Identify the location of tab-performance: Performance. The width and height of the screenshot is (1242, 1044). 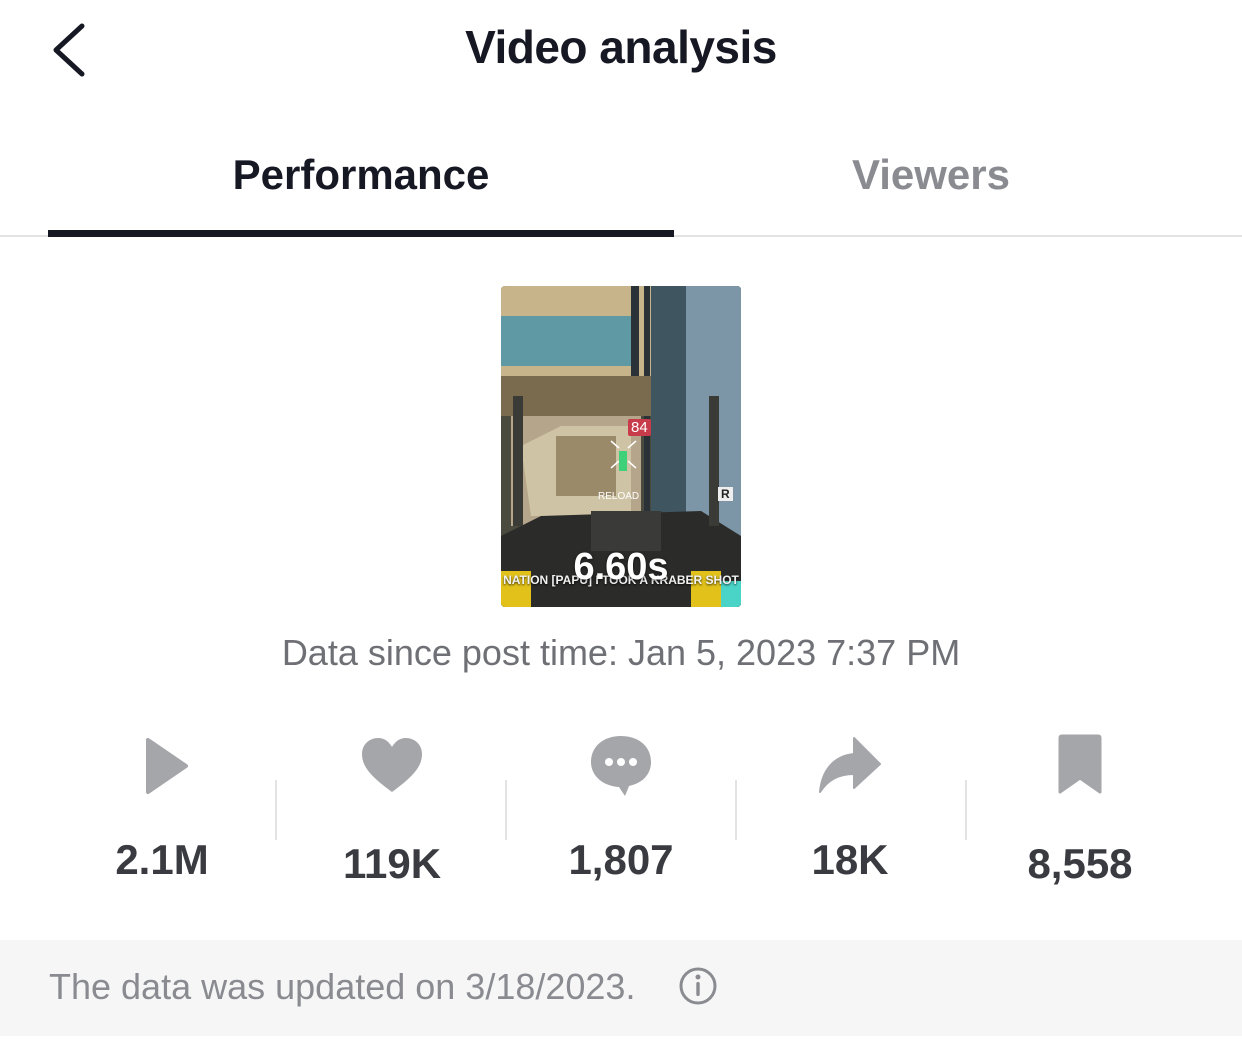
(361, 177).